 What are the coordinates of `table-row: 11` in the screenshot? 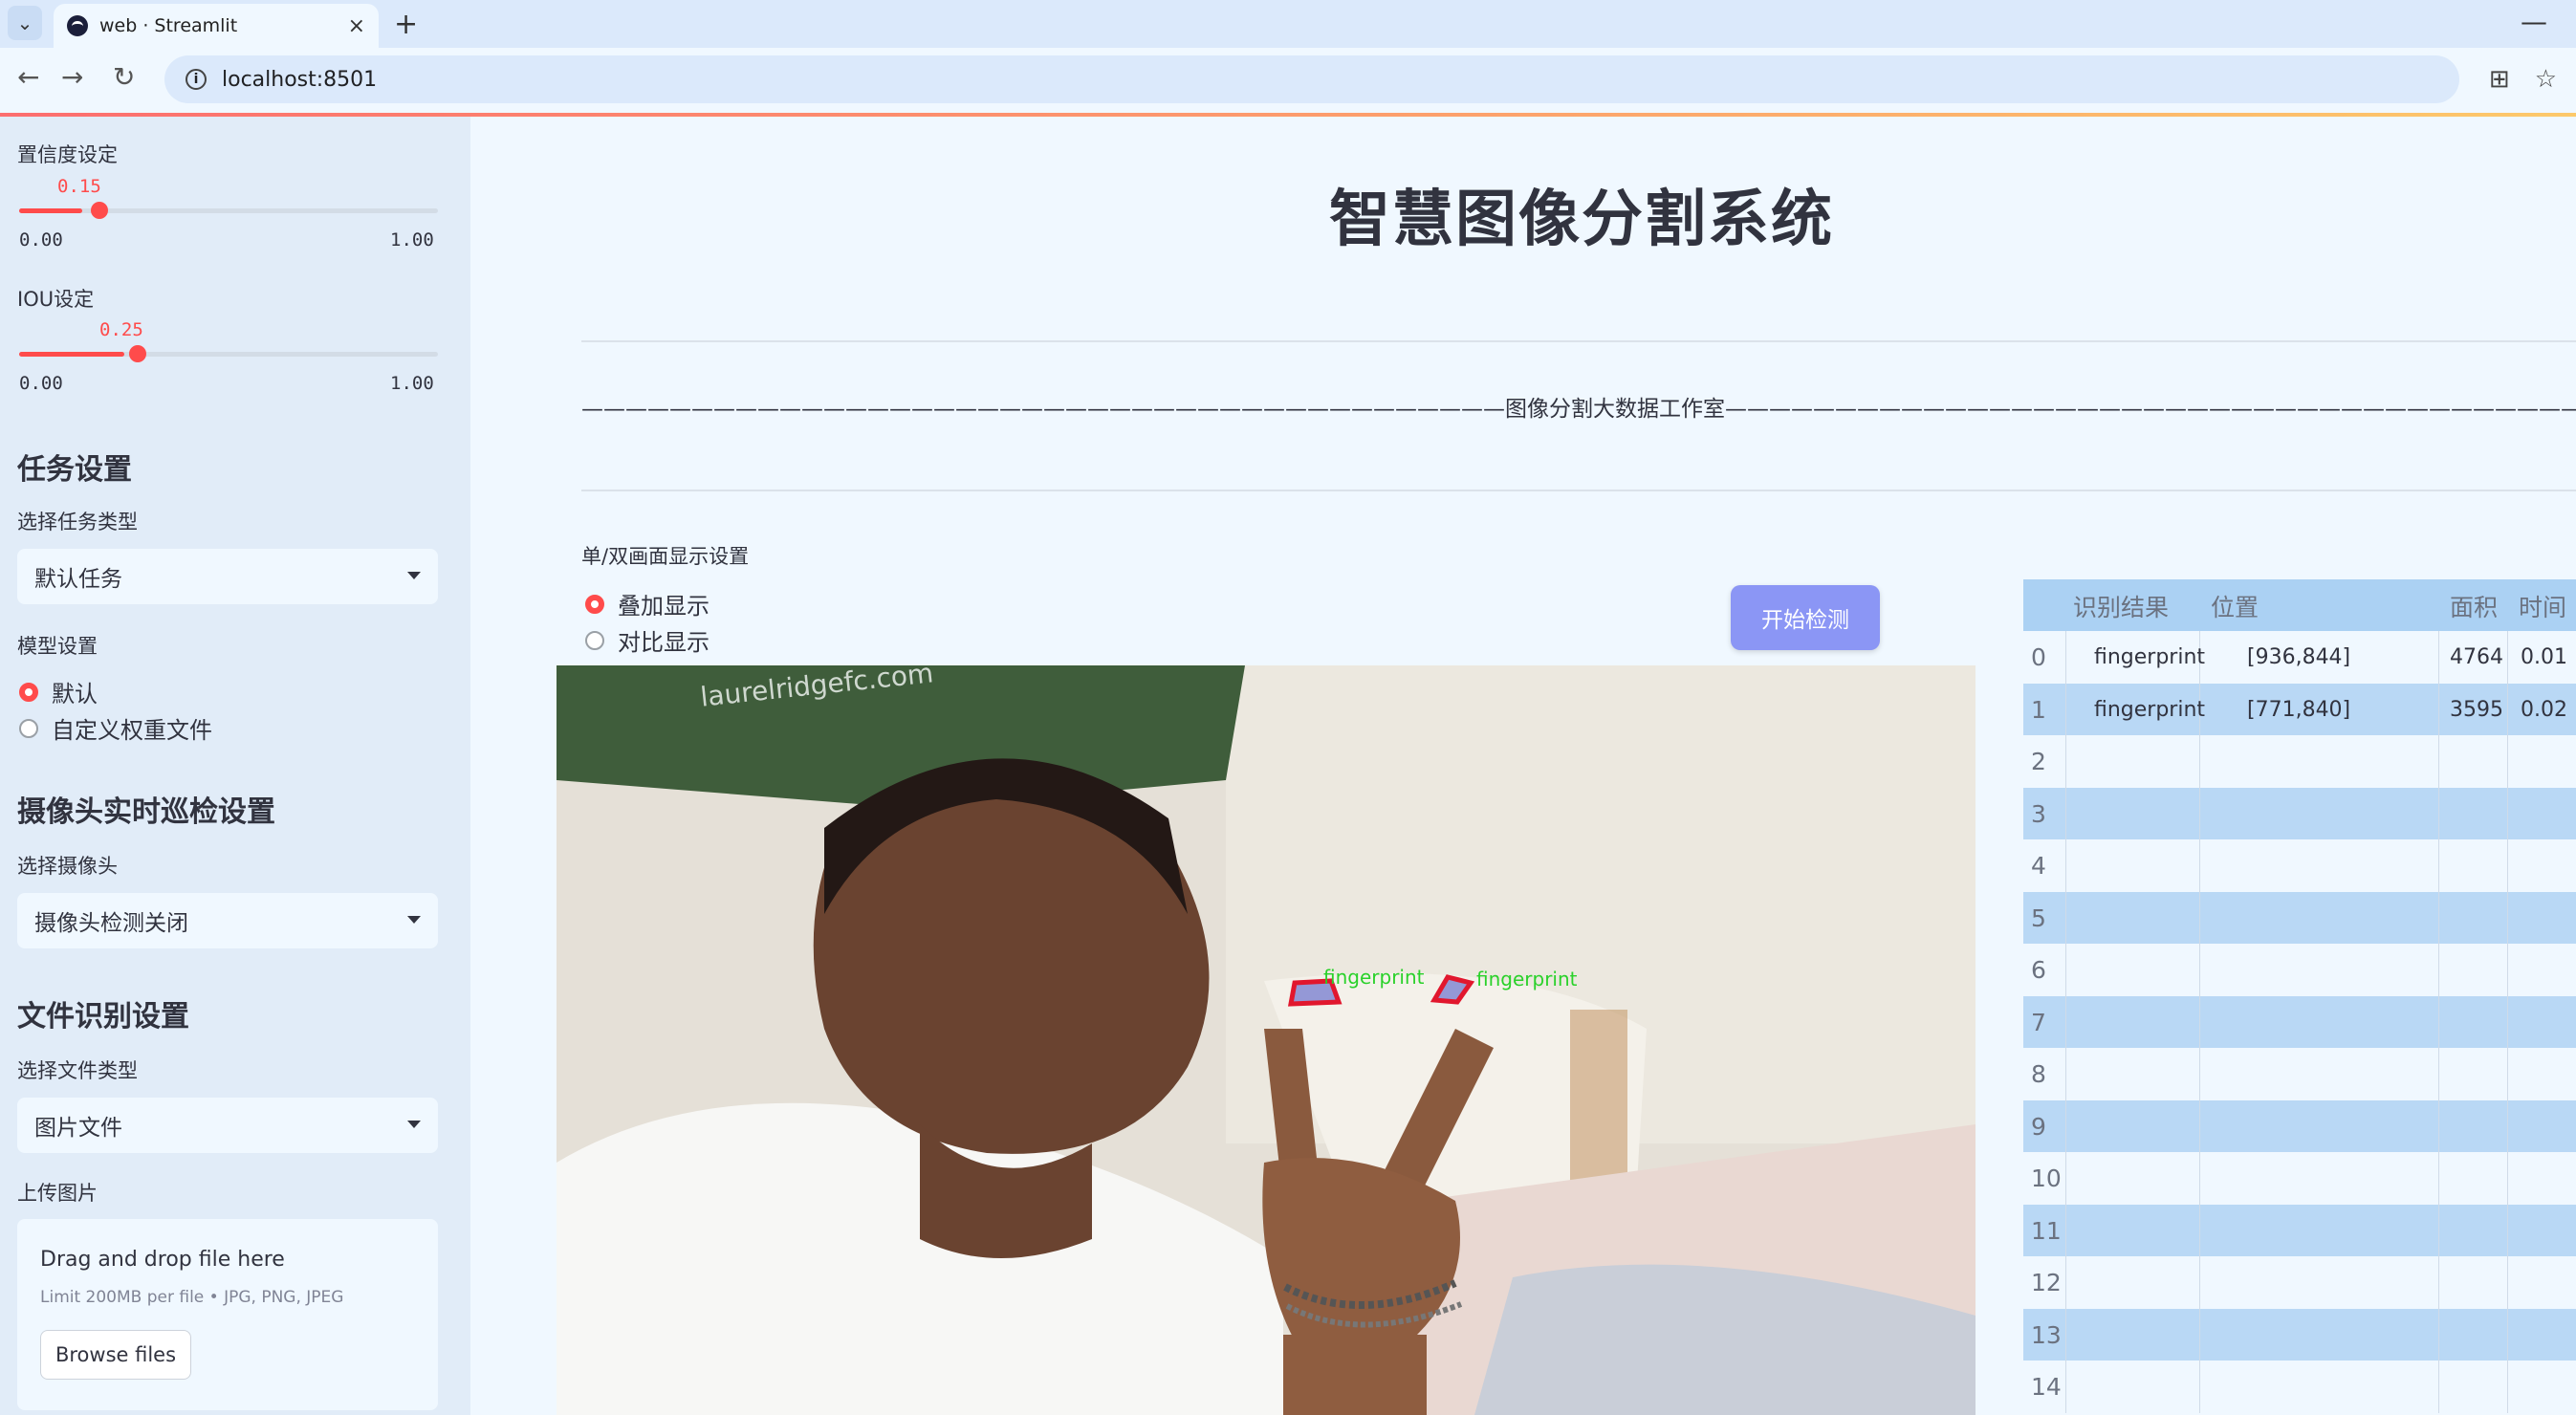 It's located at (2299, 1231).